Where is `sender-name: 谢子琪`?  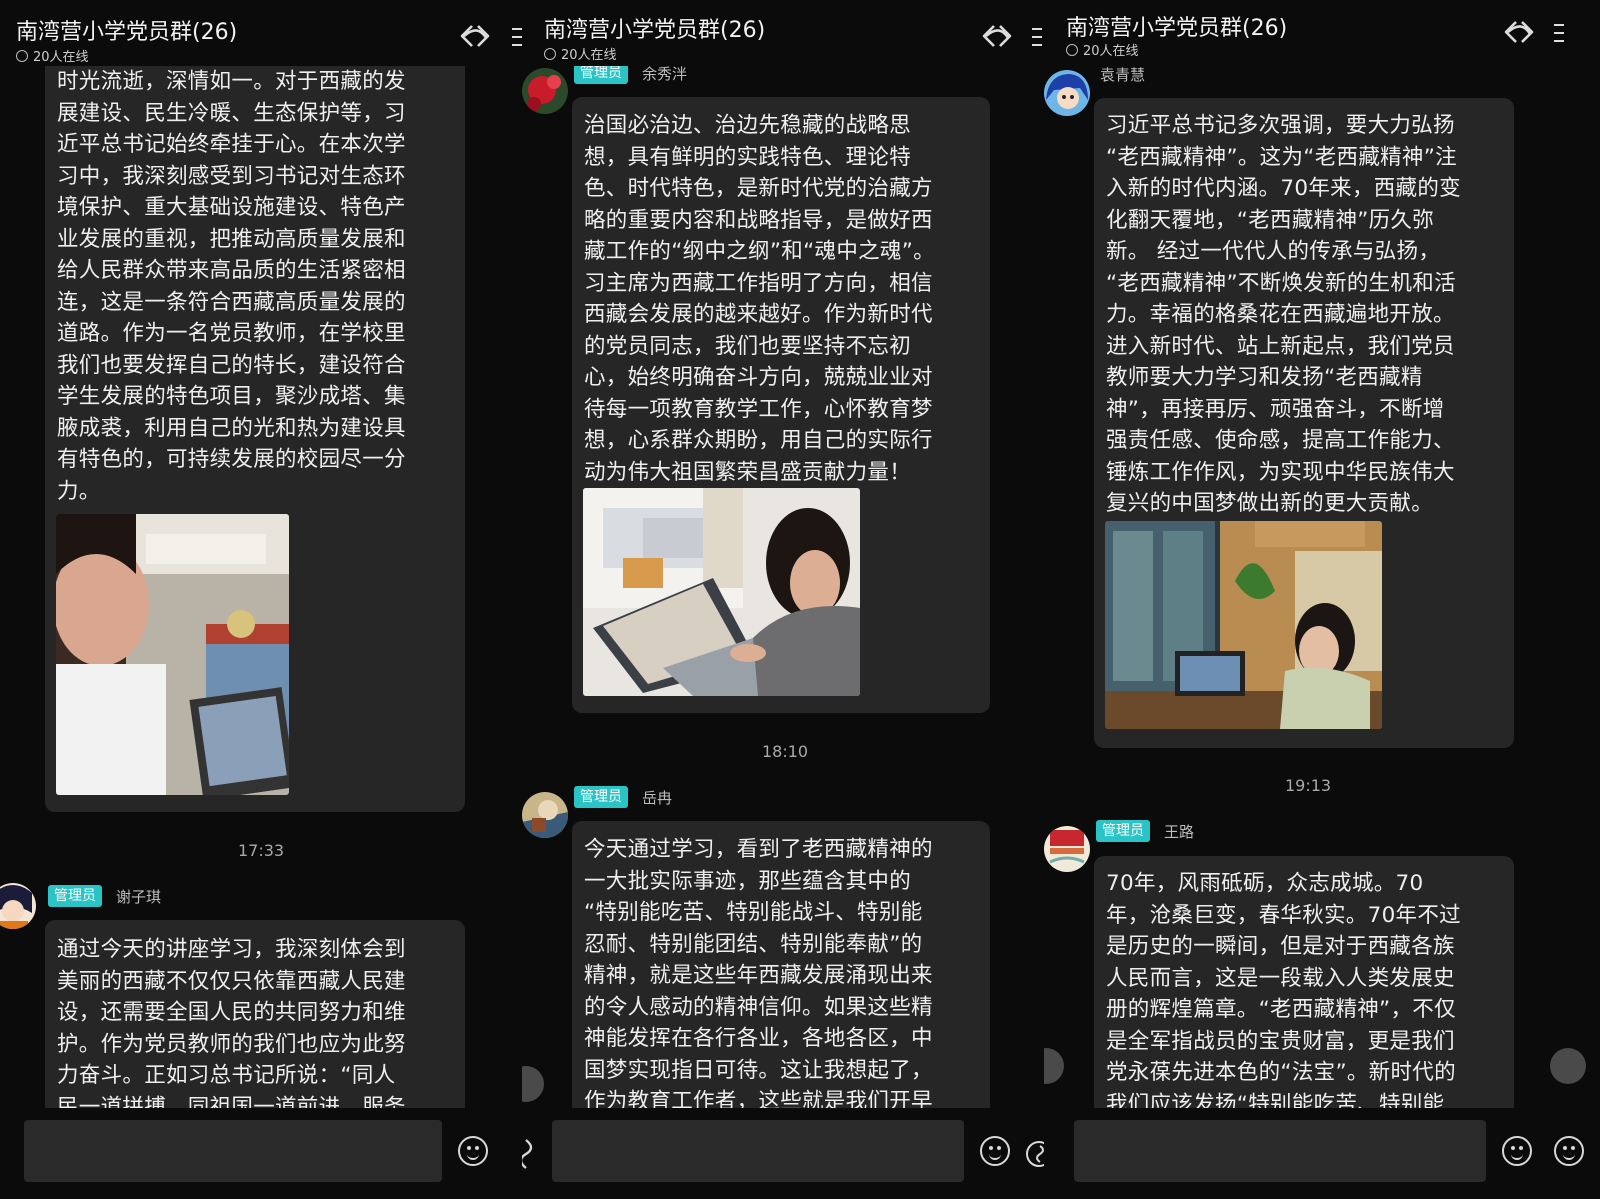 sender-name: 谢子琪 is located at coordinates (138, 896).